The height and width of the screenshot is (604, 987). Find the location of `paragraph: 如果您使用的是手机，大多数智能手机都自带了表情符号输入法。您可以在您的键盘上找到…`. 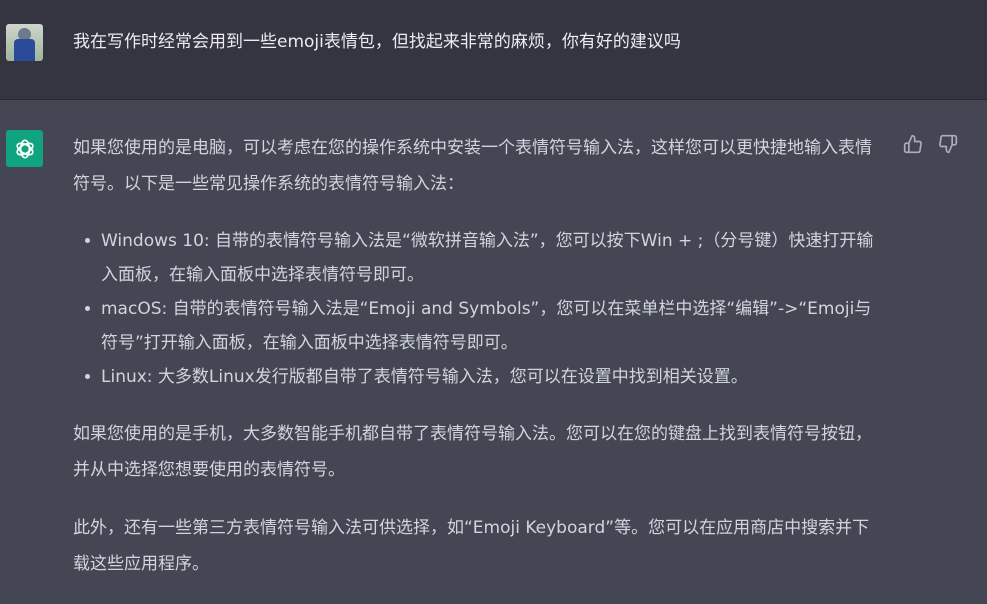

paragraph: 如果您使用的是手机，大多数智能手机都自带了表情符号输入法。您可以在您的键盘上找到… is located at coordinates (472, 452).